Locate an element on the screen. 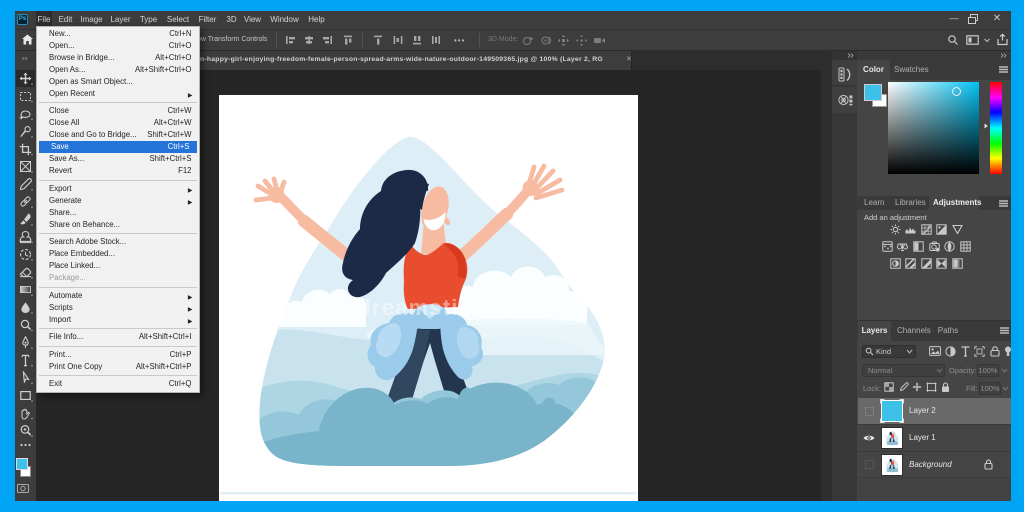 The width and height of the screenshot is (1024, 512). svg-text: dreamstime is located at coordinates (425, 307).